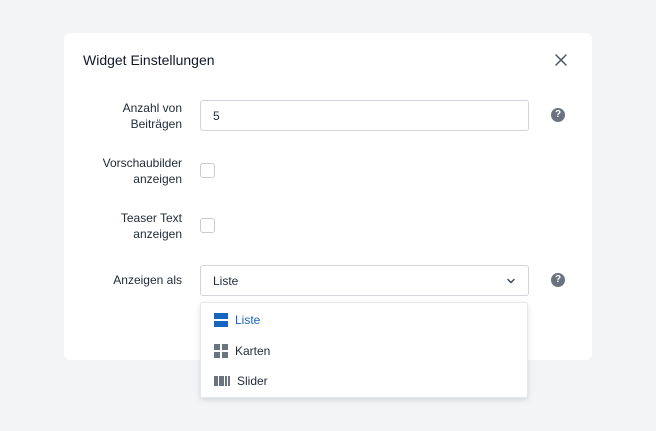 This screenshot has height=431, width=656. I want to click on option-label: Slider, so click(252, 381).